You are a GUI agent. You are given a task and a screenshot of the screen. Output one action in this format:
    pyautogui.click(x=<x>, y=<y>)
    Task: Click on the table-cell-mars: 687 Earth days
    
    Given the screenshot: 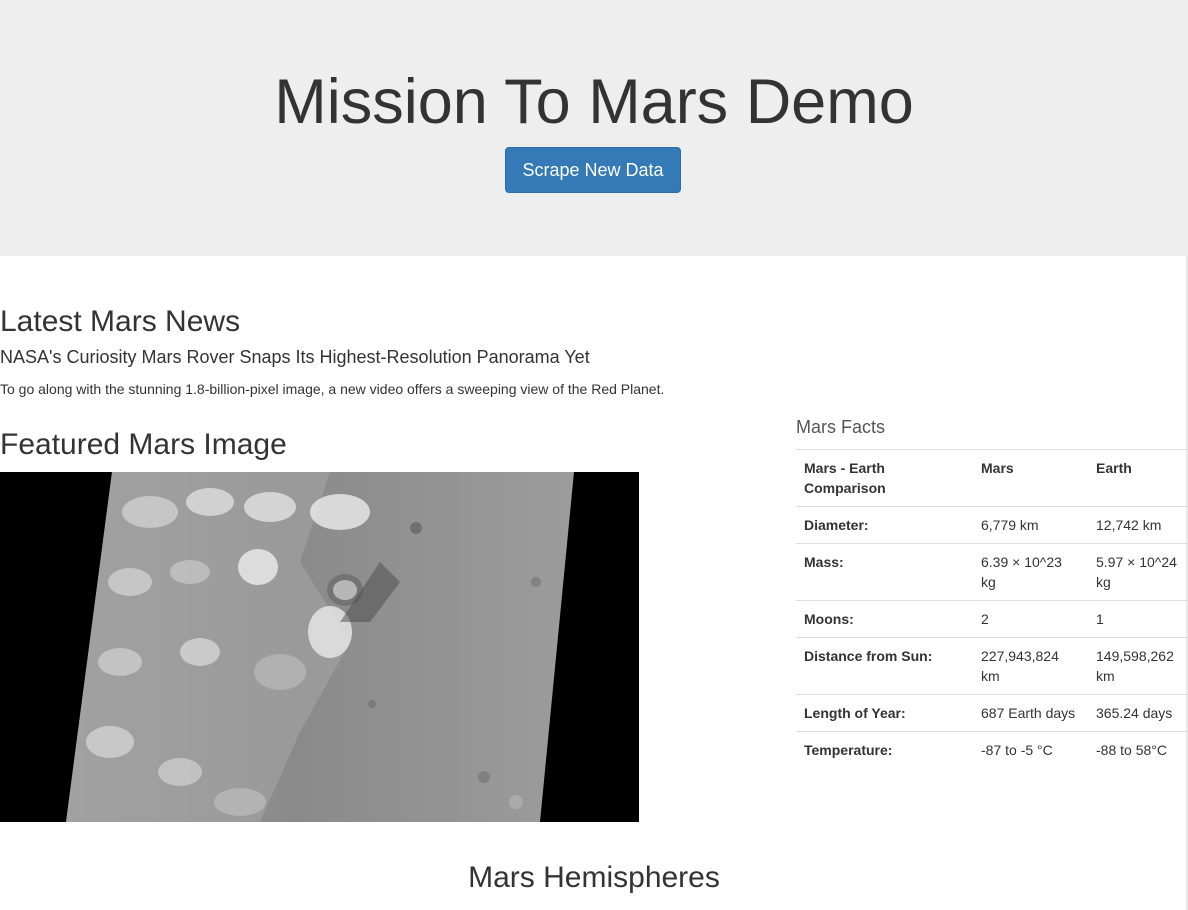 What is the action you would take?
    pyautogui.click(x=1030, y=713)
    